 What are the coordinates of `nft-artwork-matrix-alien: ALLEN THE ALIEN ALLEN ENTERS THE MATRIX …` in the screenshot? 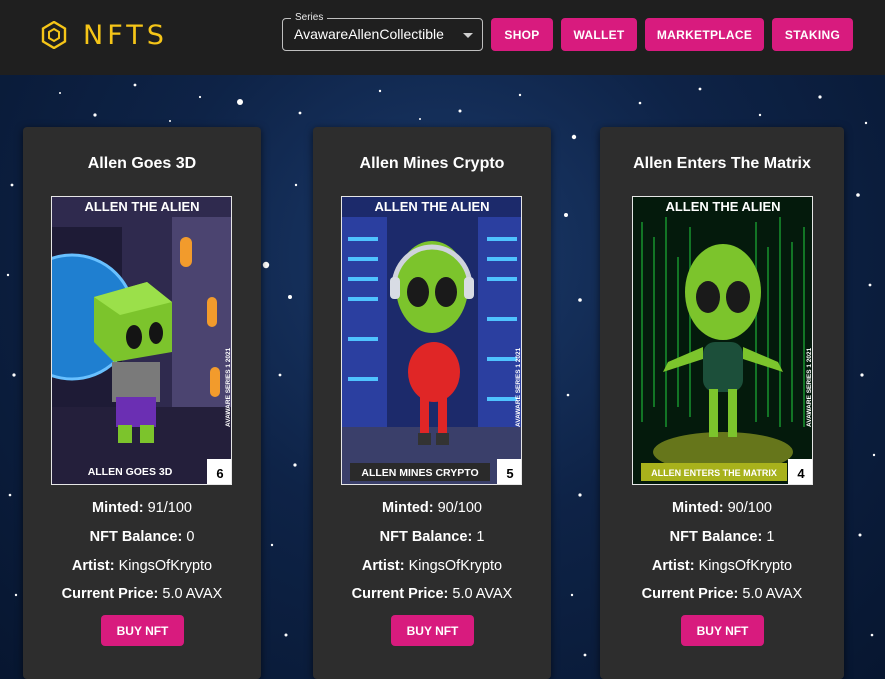 It's located at (723, 340).